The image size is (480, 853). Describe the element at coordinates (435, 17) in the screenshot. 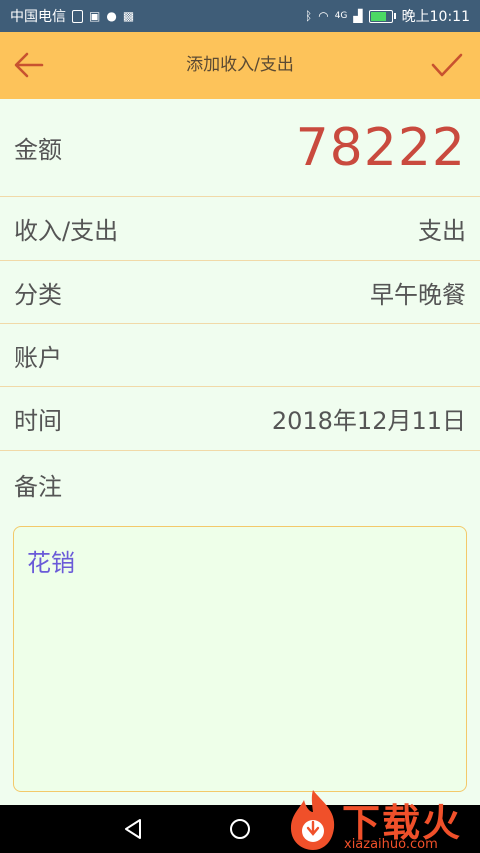

I see `status-time: 晚上10:11` at that location.